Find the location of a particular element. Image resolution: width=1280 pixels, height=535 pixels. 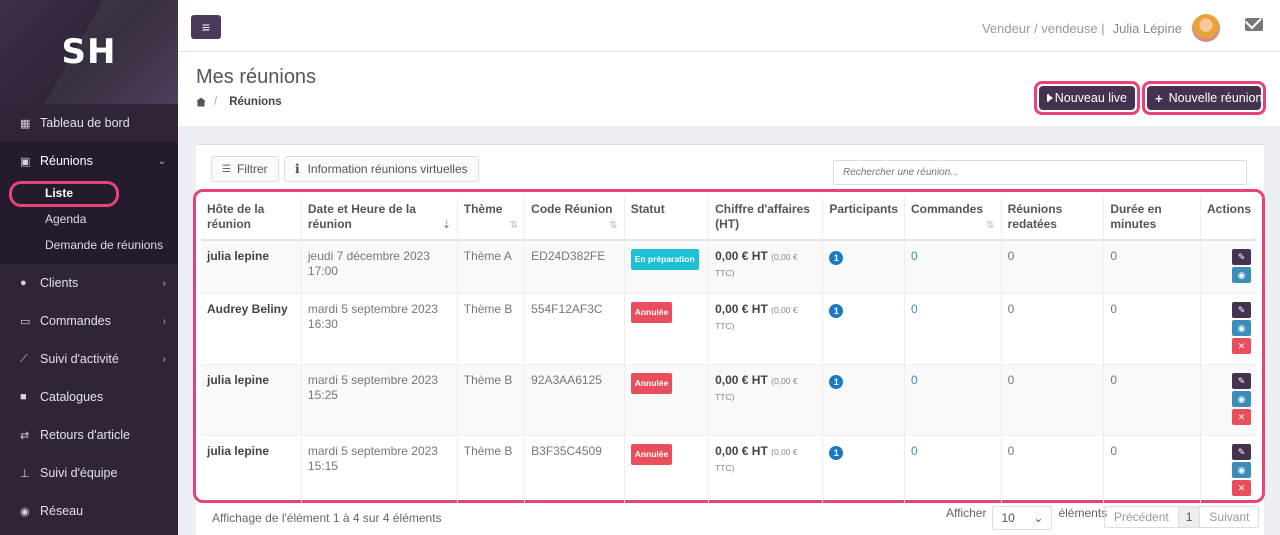

col-host: Hôte de la réunion is located at coordinates (251, 218).